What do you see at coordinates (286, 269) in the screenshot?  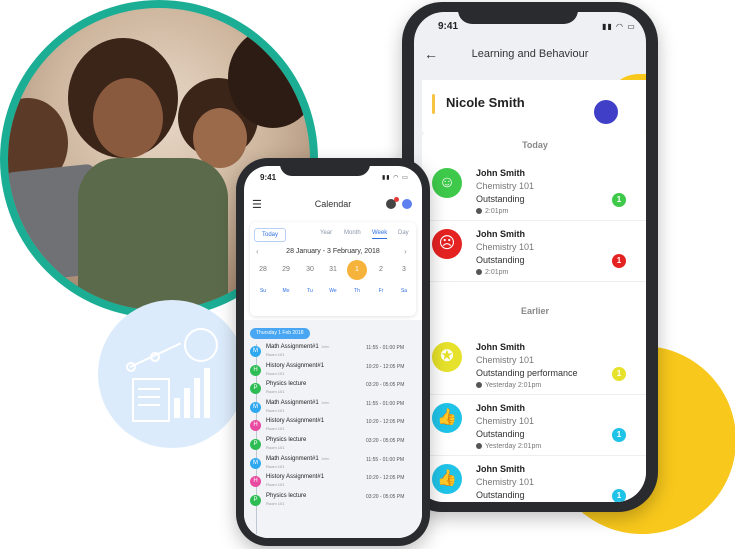 I see `day-cell: 29` at bounding box center [286, 269].